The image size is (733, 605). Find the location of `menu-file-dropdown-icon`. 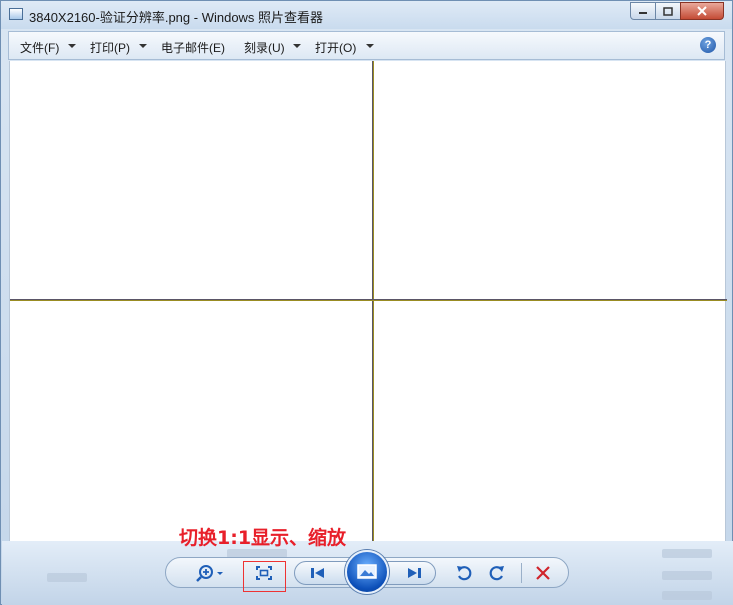

menu-file-dropdown-icon is located at coordinates (72, 46).